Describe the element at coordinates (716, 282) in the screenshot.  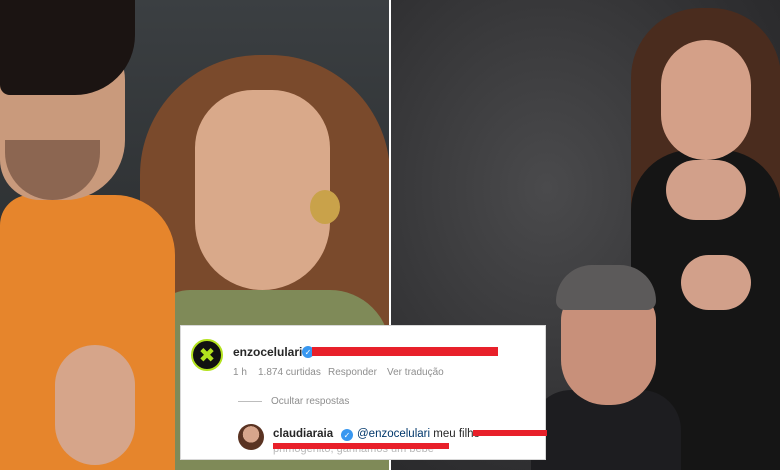
I see `woman-belly` at that location.